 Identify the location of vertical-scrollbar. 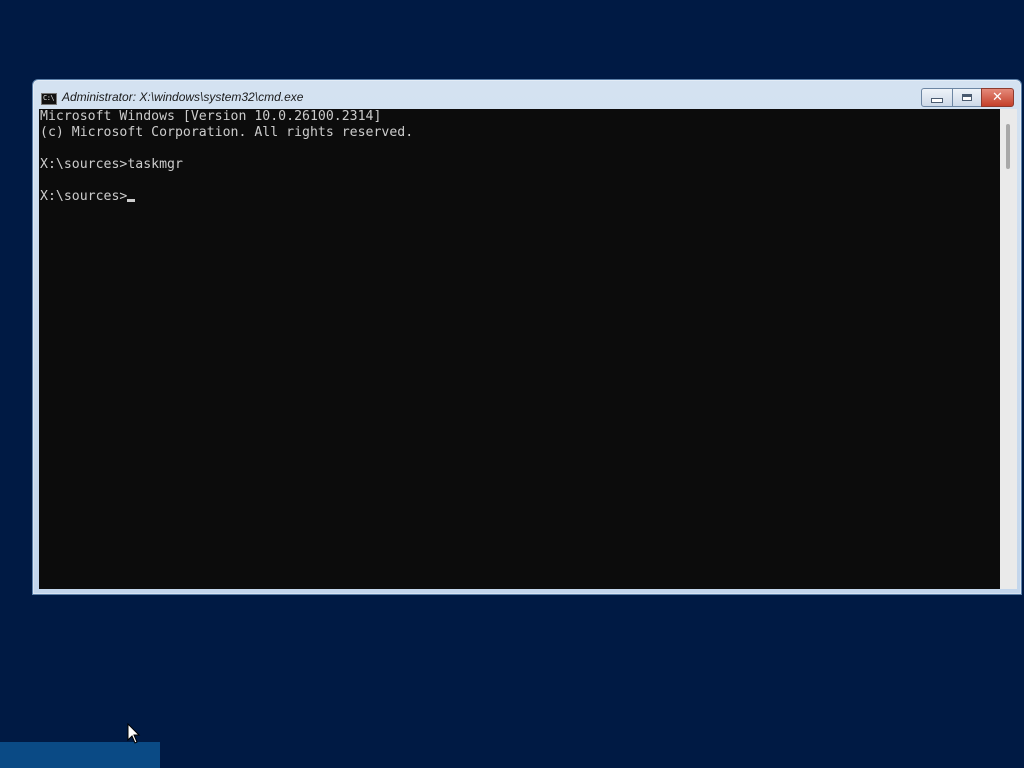
(1008, 349).